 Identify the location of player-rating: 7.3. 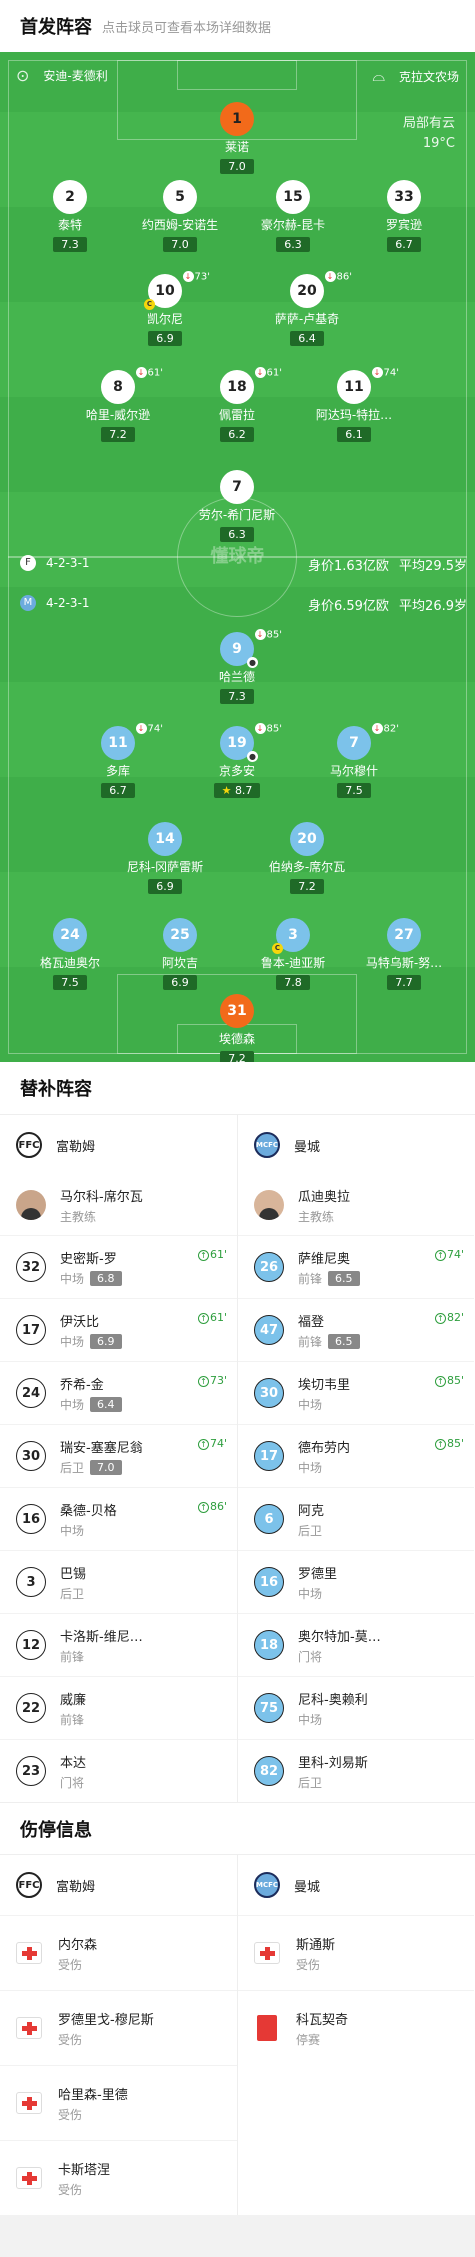
(70, 244).